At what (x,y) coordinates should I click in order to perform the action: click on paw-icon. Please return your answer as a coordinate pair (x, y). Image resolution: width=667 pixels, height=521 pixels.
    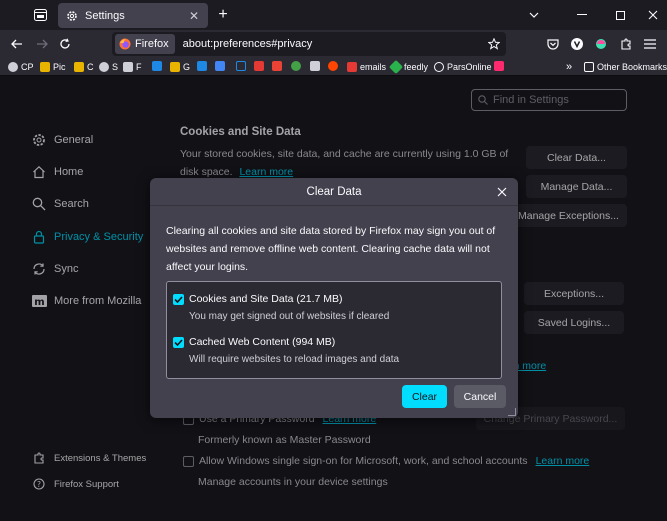
    Looking at the image, I should click on (13, 66).